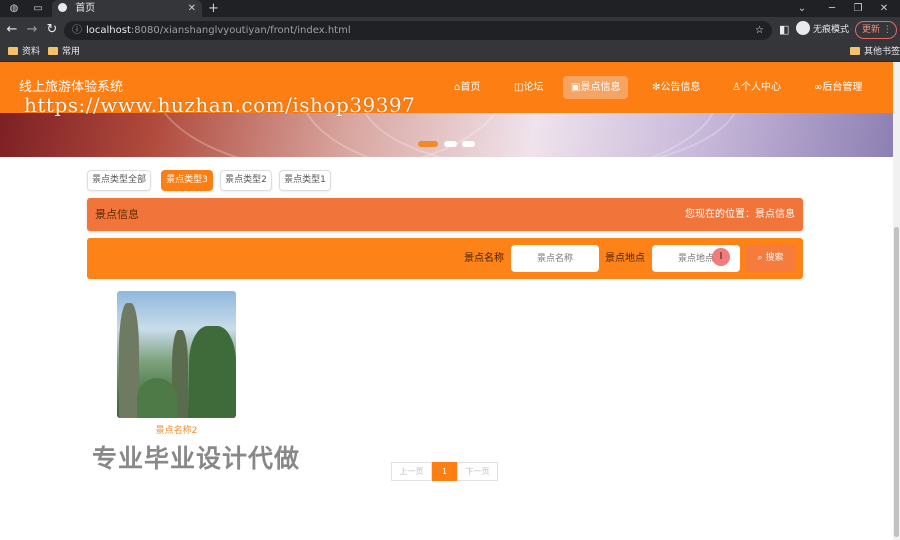  Describe the element at coordinates (477, 471) in the screenshot. I see `pagination-next: 下一页` at that location.